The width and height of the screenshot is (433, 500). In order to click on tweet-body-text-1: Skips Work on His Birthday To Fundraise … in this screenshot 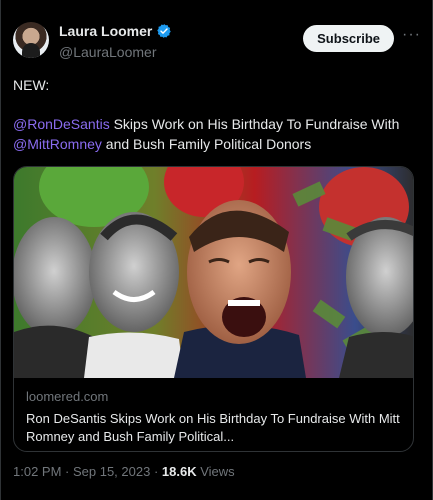, I will do `click(254, 124)`.